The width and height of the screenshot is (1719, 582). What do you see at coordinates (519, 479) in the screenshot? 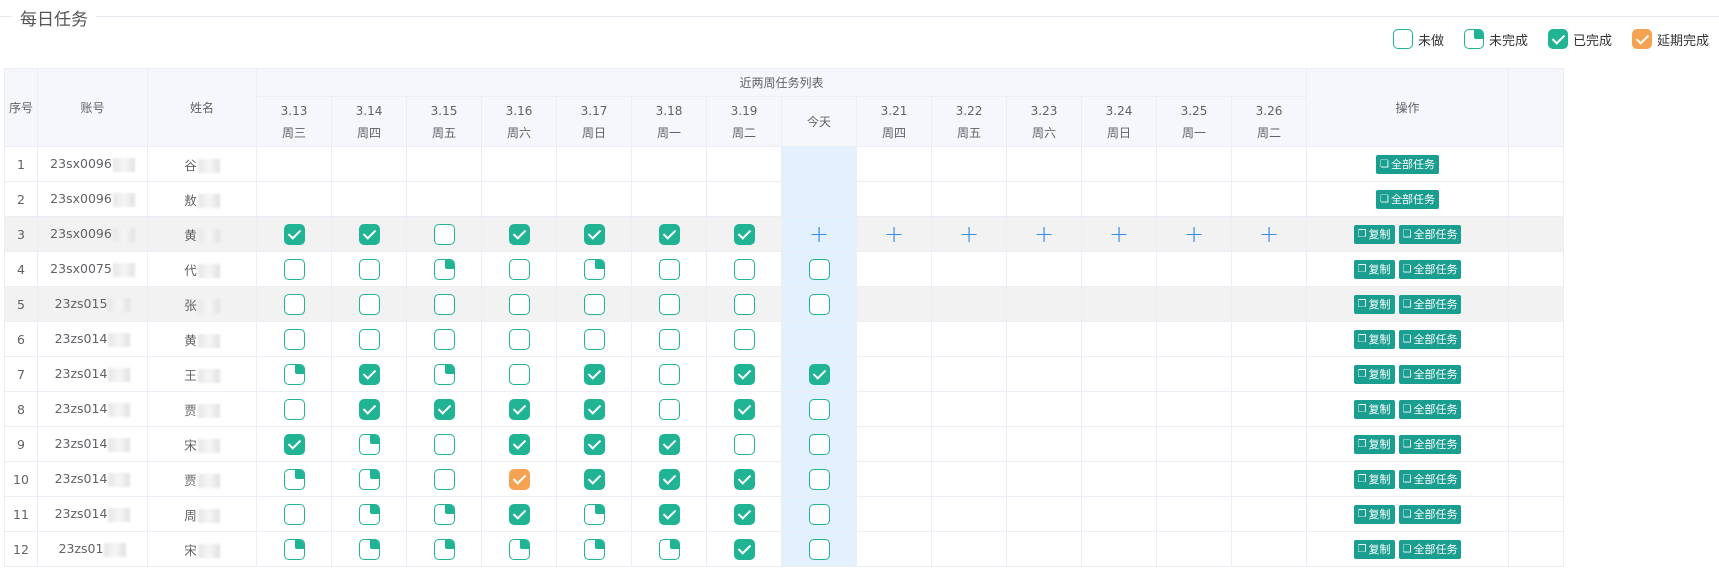
I see `delay-checkbox-icon` at bounding box center [519, 479].